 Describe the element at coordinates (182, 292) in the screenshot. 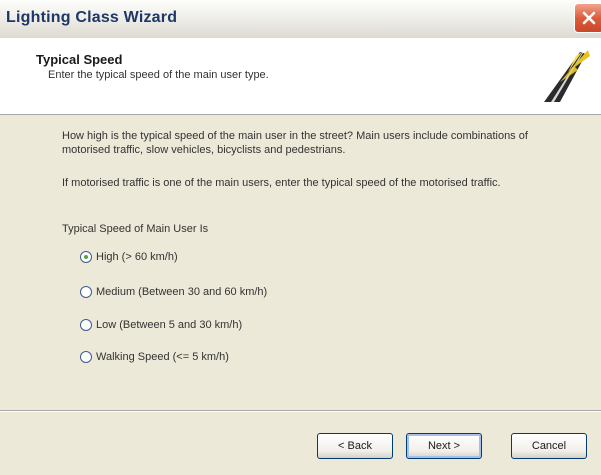

I see `radio-label: Medium (Between 30 and 60 km/h)` at that location.